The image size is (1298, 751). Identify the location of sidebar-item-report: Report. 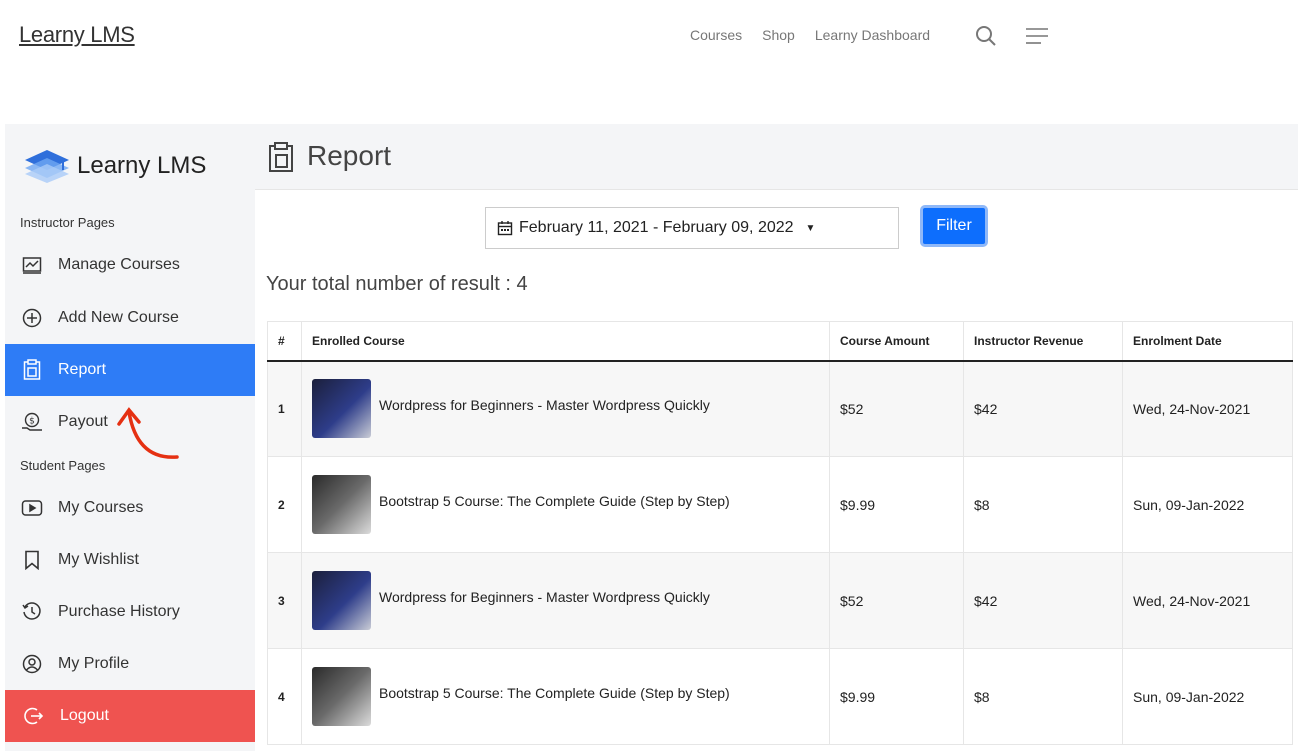
(130, 370).